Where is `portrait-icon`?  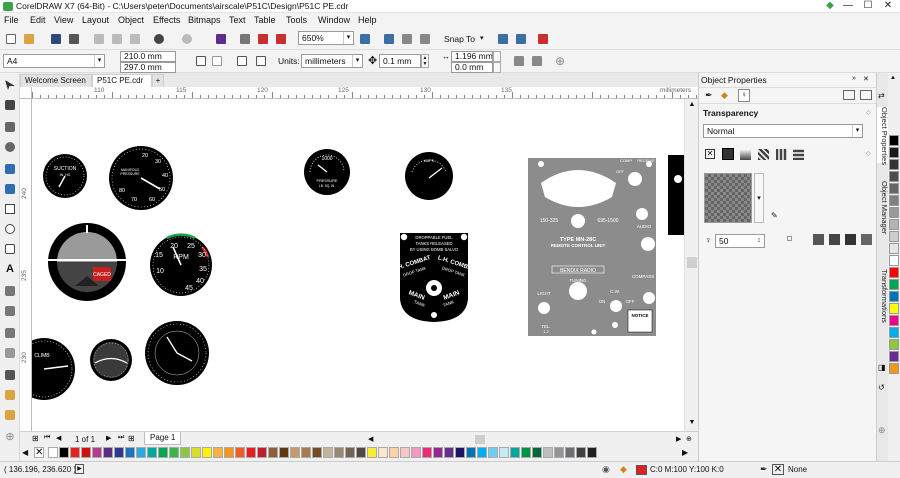 portrait-icon is located at coordinates (201, 61).